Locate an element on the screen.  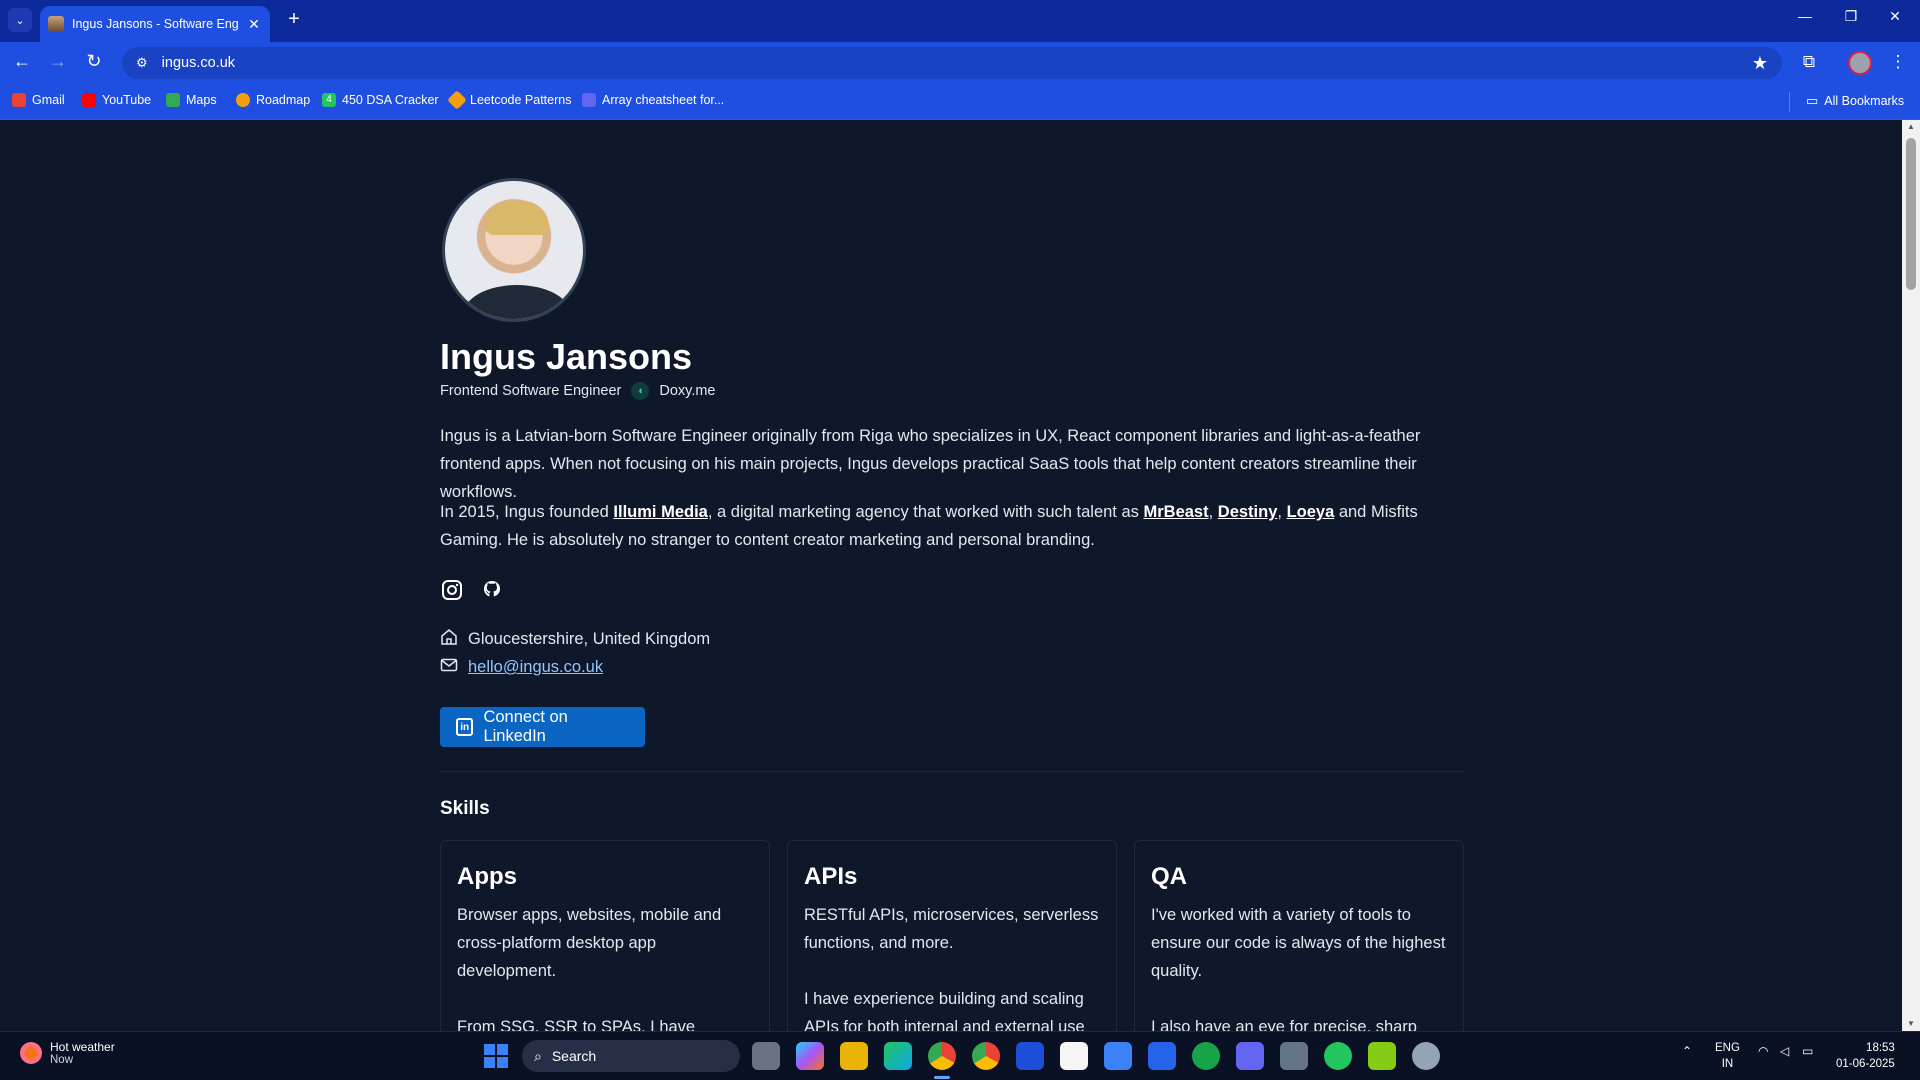
location-row: Gloucestershire, United Kingdom is located at coordinates (575, 639).